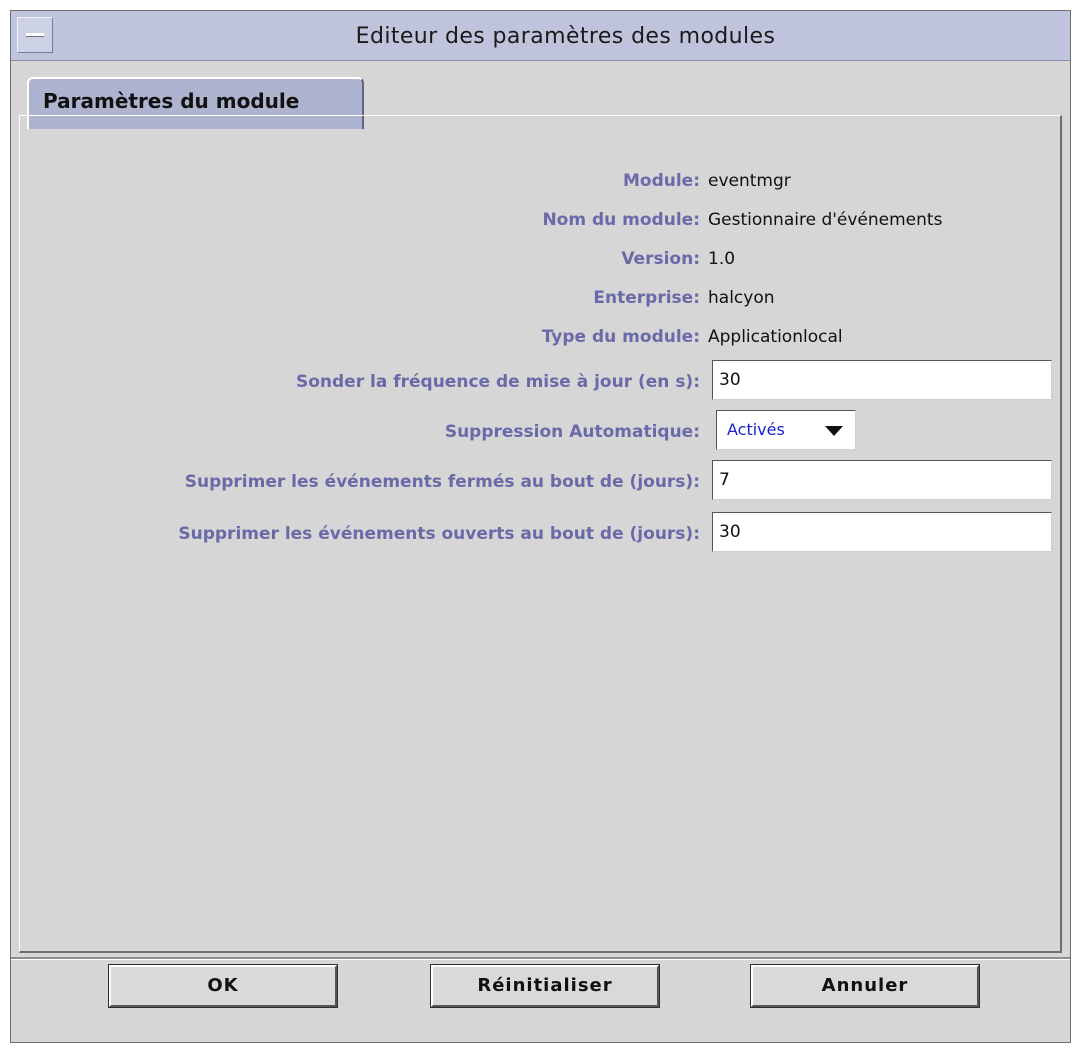 This screenshot has height=1053, width=1081. I want to click on ok-button: OK, so click(223, 986).